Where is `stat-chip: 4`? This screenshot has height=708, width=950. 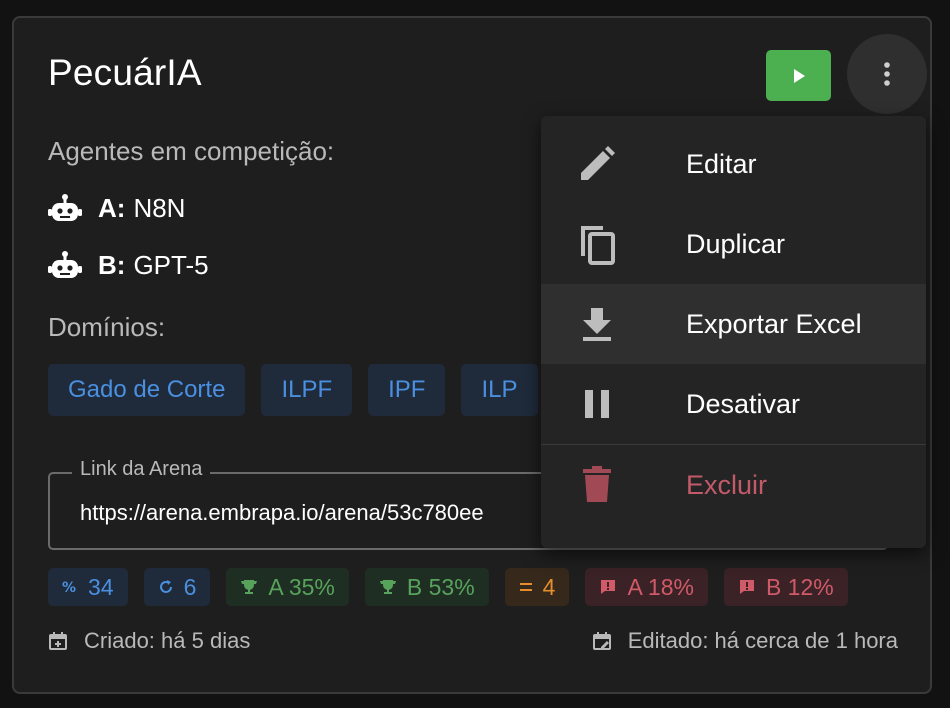
stat-chip: 4 is located at coordinates (537, 587).